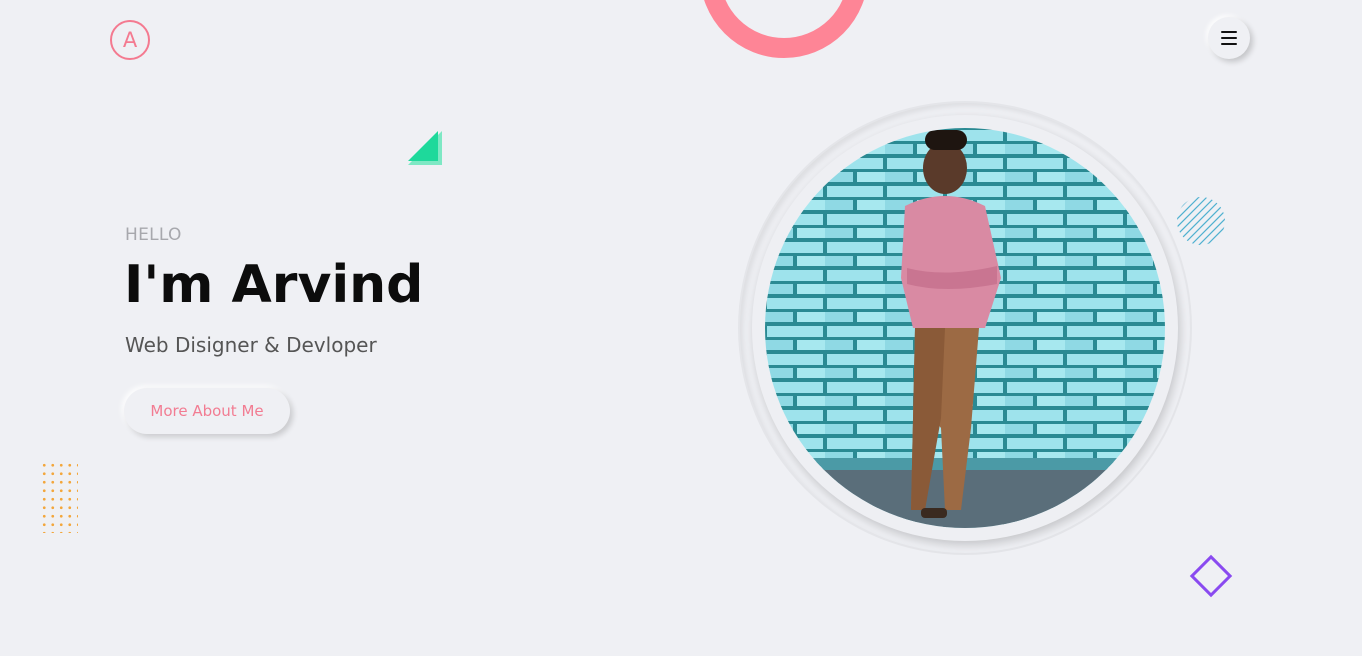 This screenshot has height=656, width=1362. I want to click on hero-title: I'm Arvind, so click(274, 285).